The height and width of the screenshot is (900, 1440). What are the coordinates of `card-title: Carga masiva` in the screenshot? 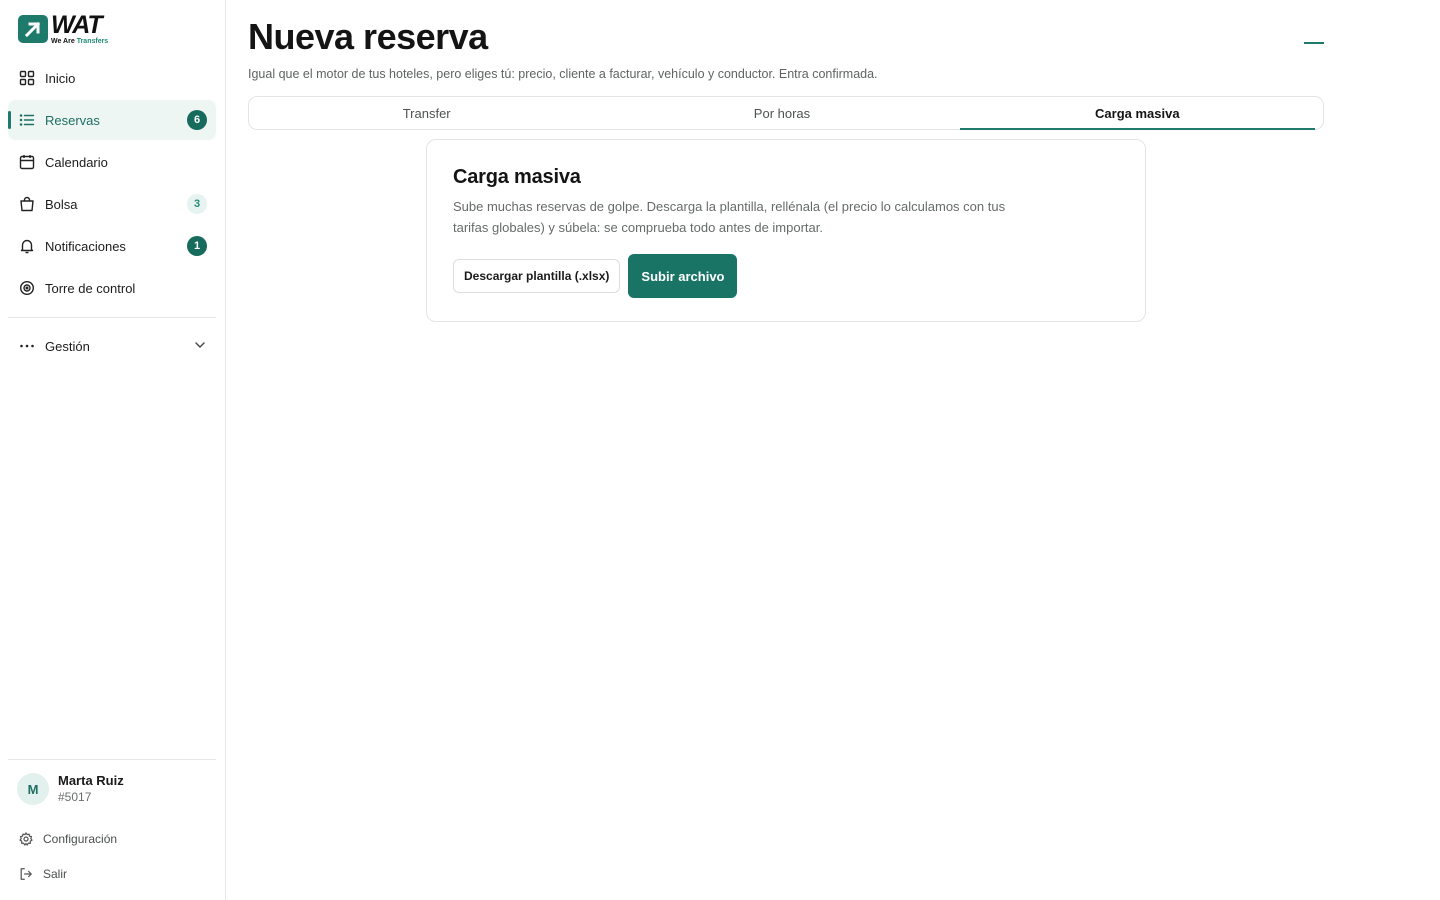 It's located at (517, 177).